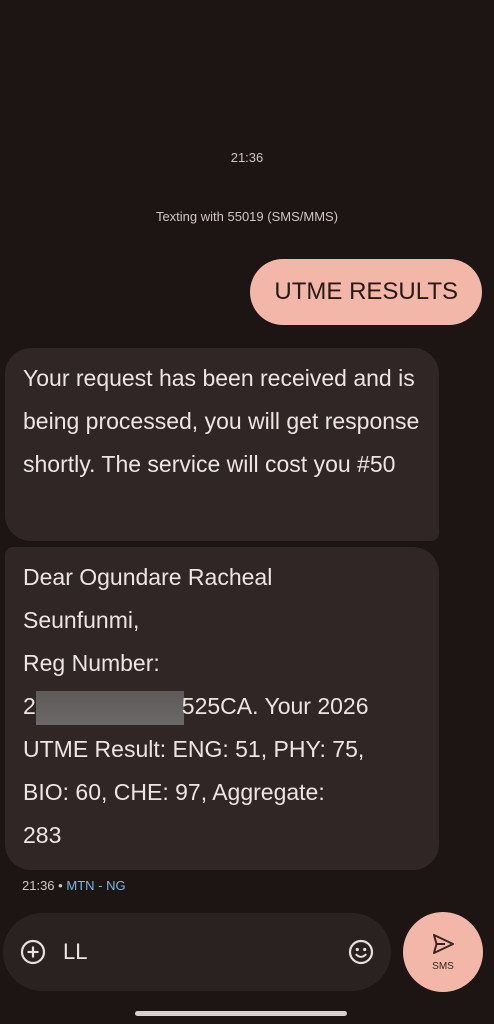  Describe the element at coordinates (275, 706) in the screenshot. I see `reg-number-suffix: 525CA. Your 2026` at that location.